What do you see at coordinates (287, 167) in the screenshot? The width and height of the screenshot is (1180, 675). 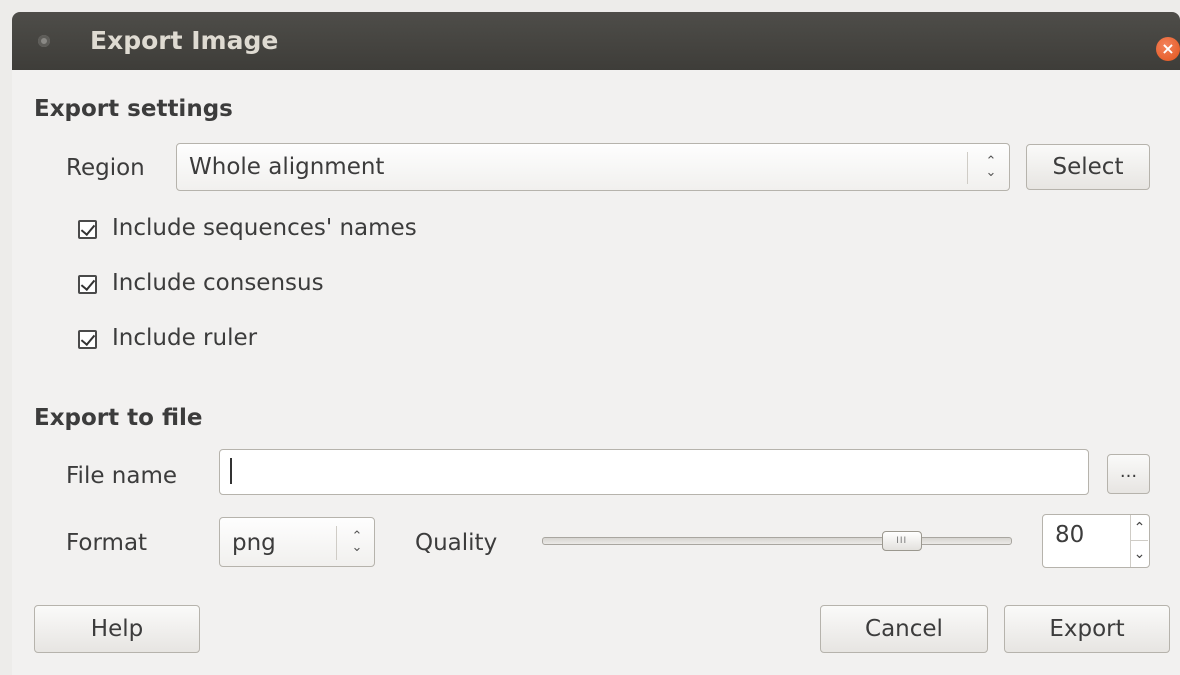 I see `region-value: Whole alignment` at bounding box center [287, 167].